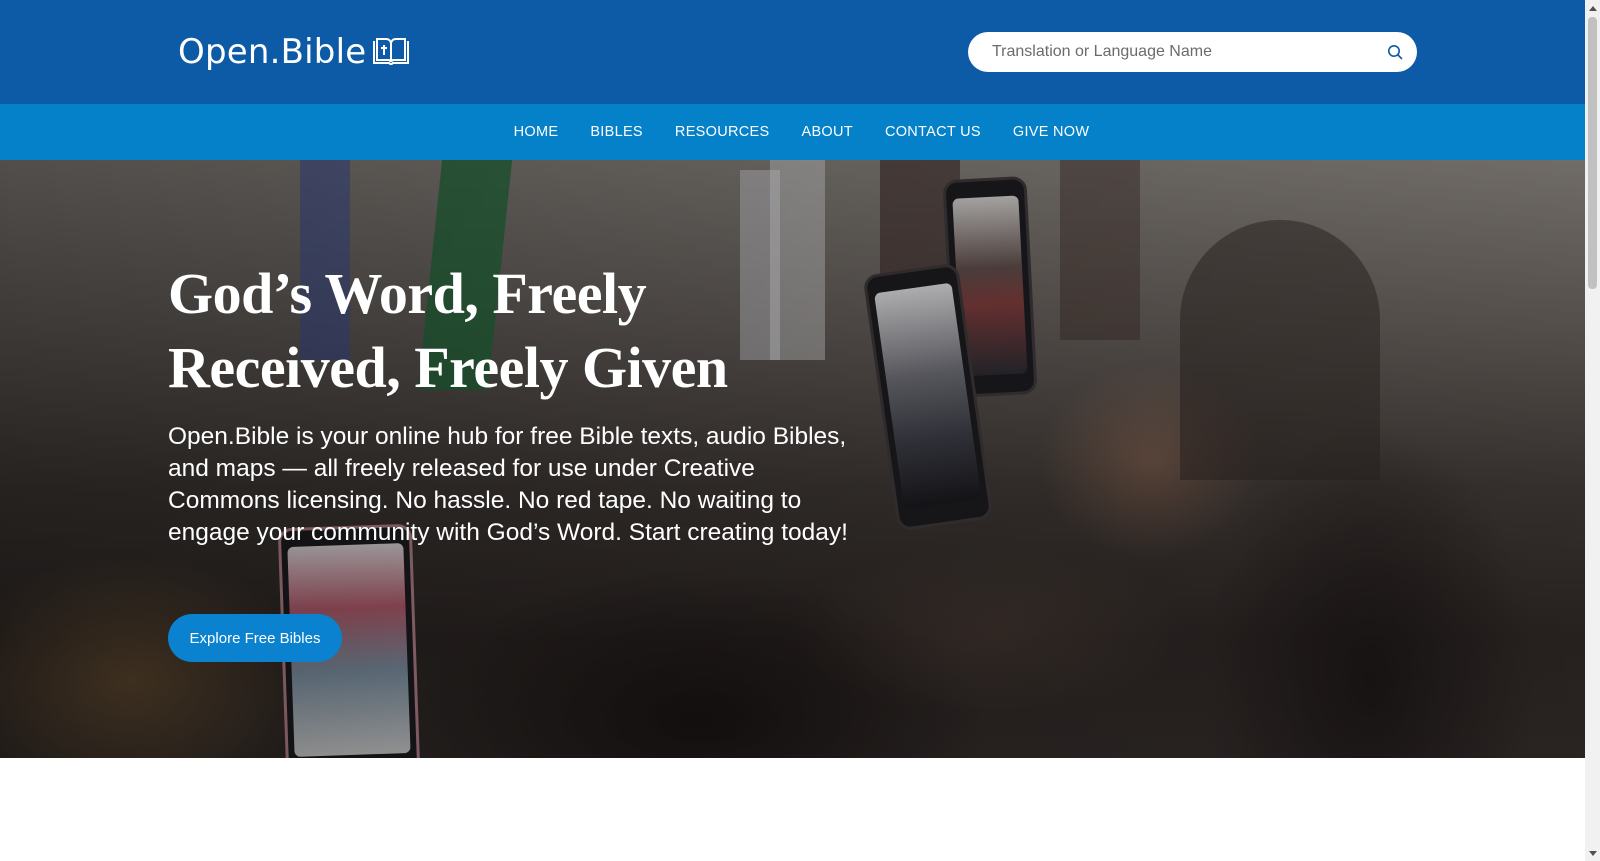 Image resolution: width=1600 pixels, height=861 pixels. What do you see at coordinates (255, 638) in the screenshot?
I see `explore-free-bibles-button: Explore Free Bibles` at bounding box center [255, 638].